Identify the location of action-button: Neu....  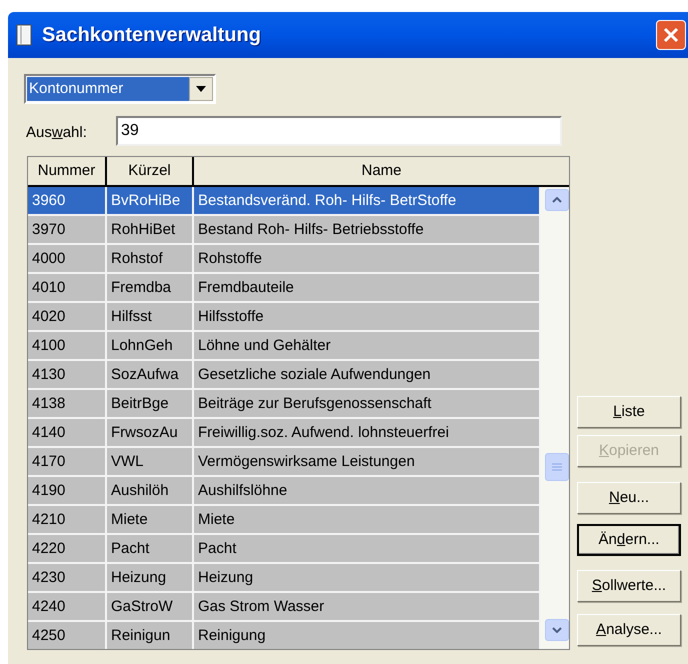
(629, 498).